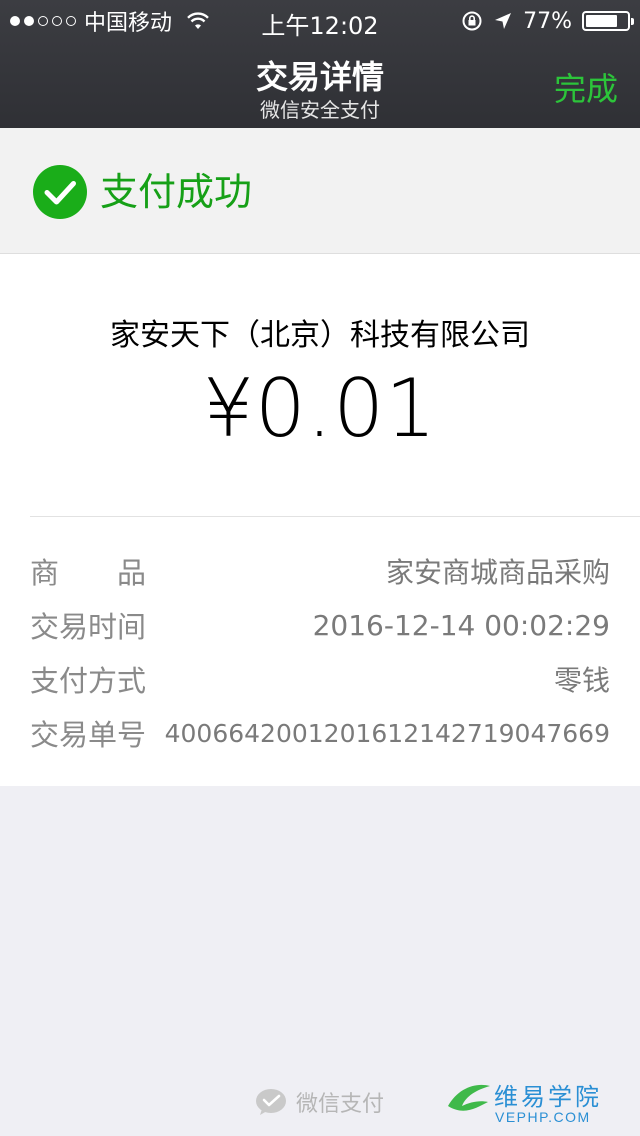  I want to click on battery-icon, so click(608, 21).